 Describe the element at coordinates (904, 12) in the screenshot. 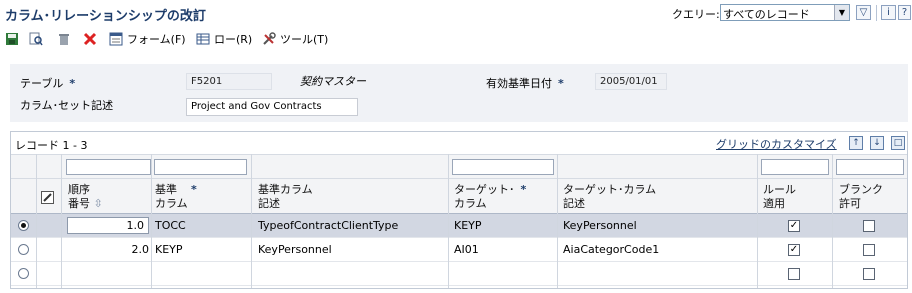

I see `help-icon: ?` at that location.